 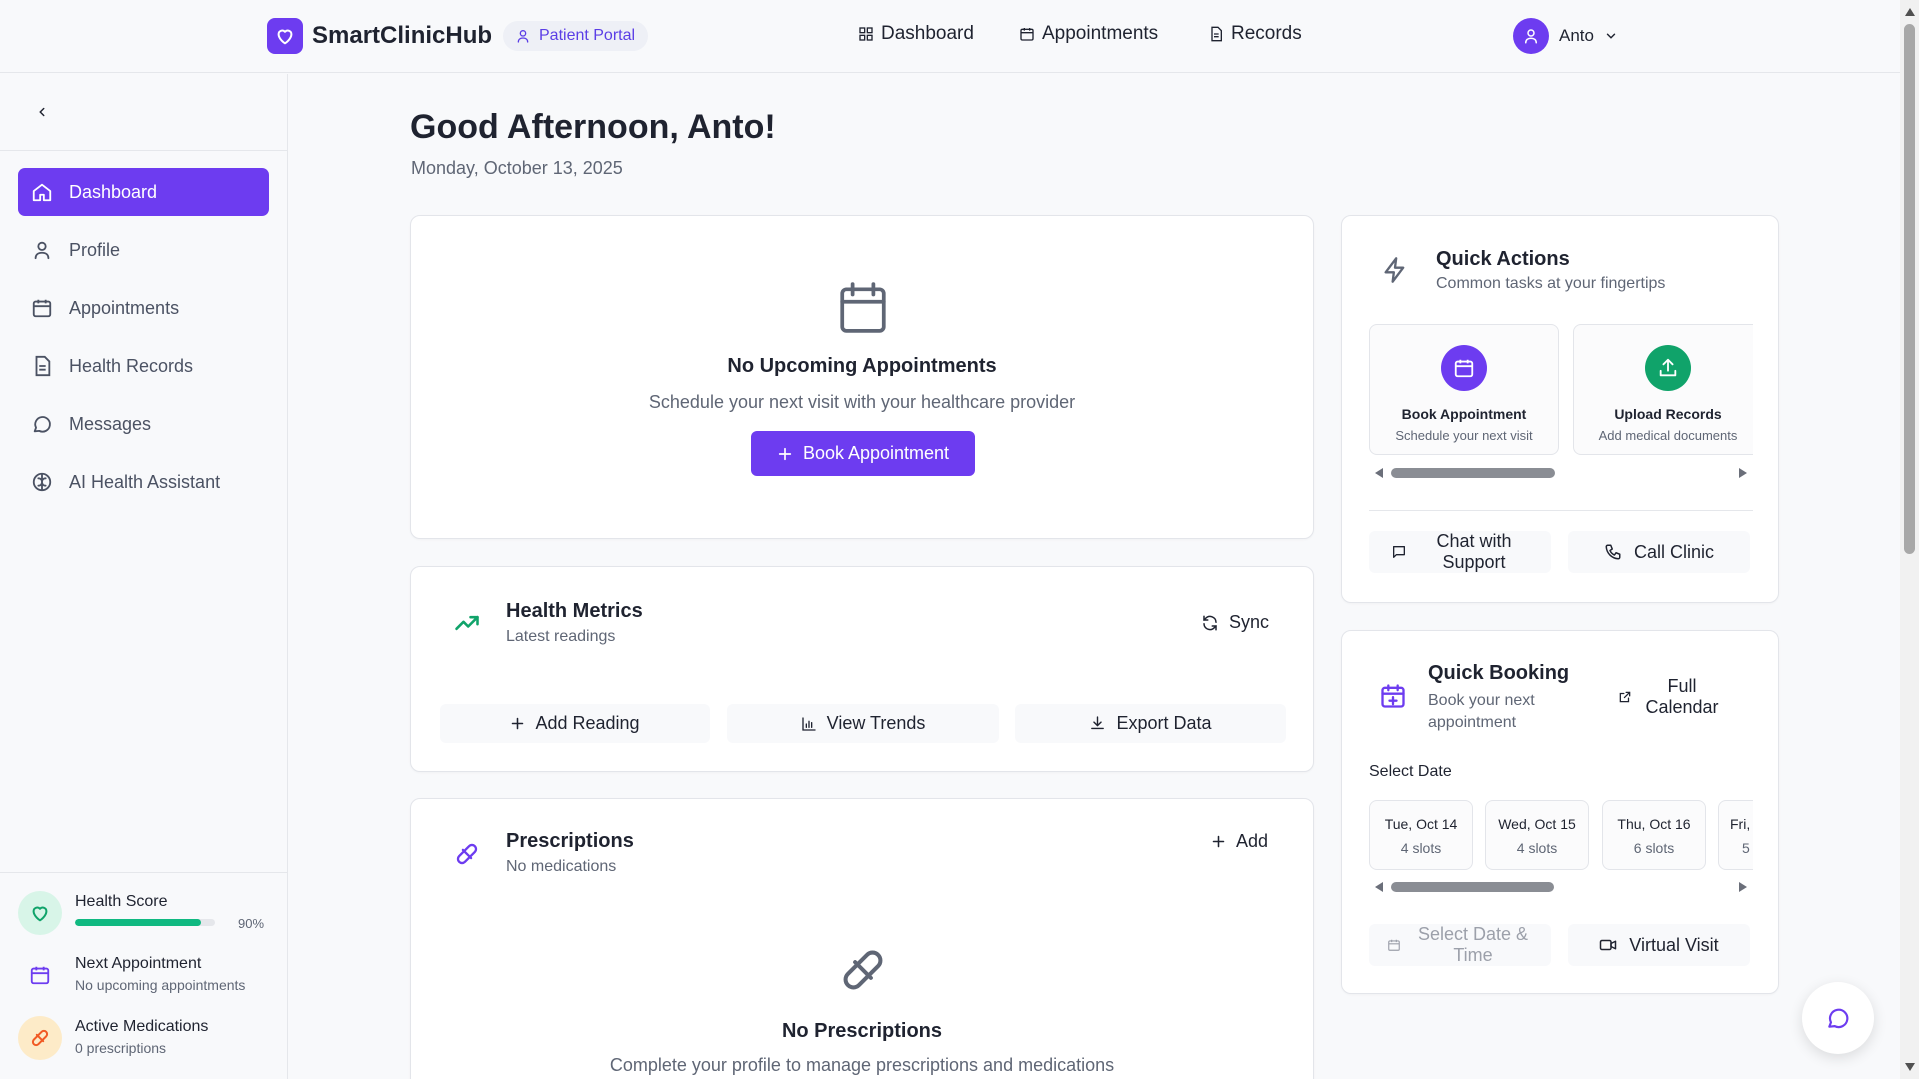 I want to click on add-reading-label: Add Reading, so click(x=587, y=723).